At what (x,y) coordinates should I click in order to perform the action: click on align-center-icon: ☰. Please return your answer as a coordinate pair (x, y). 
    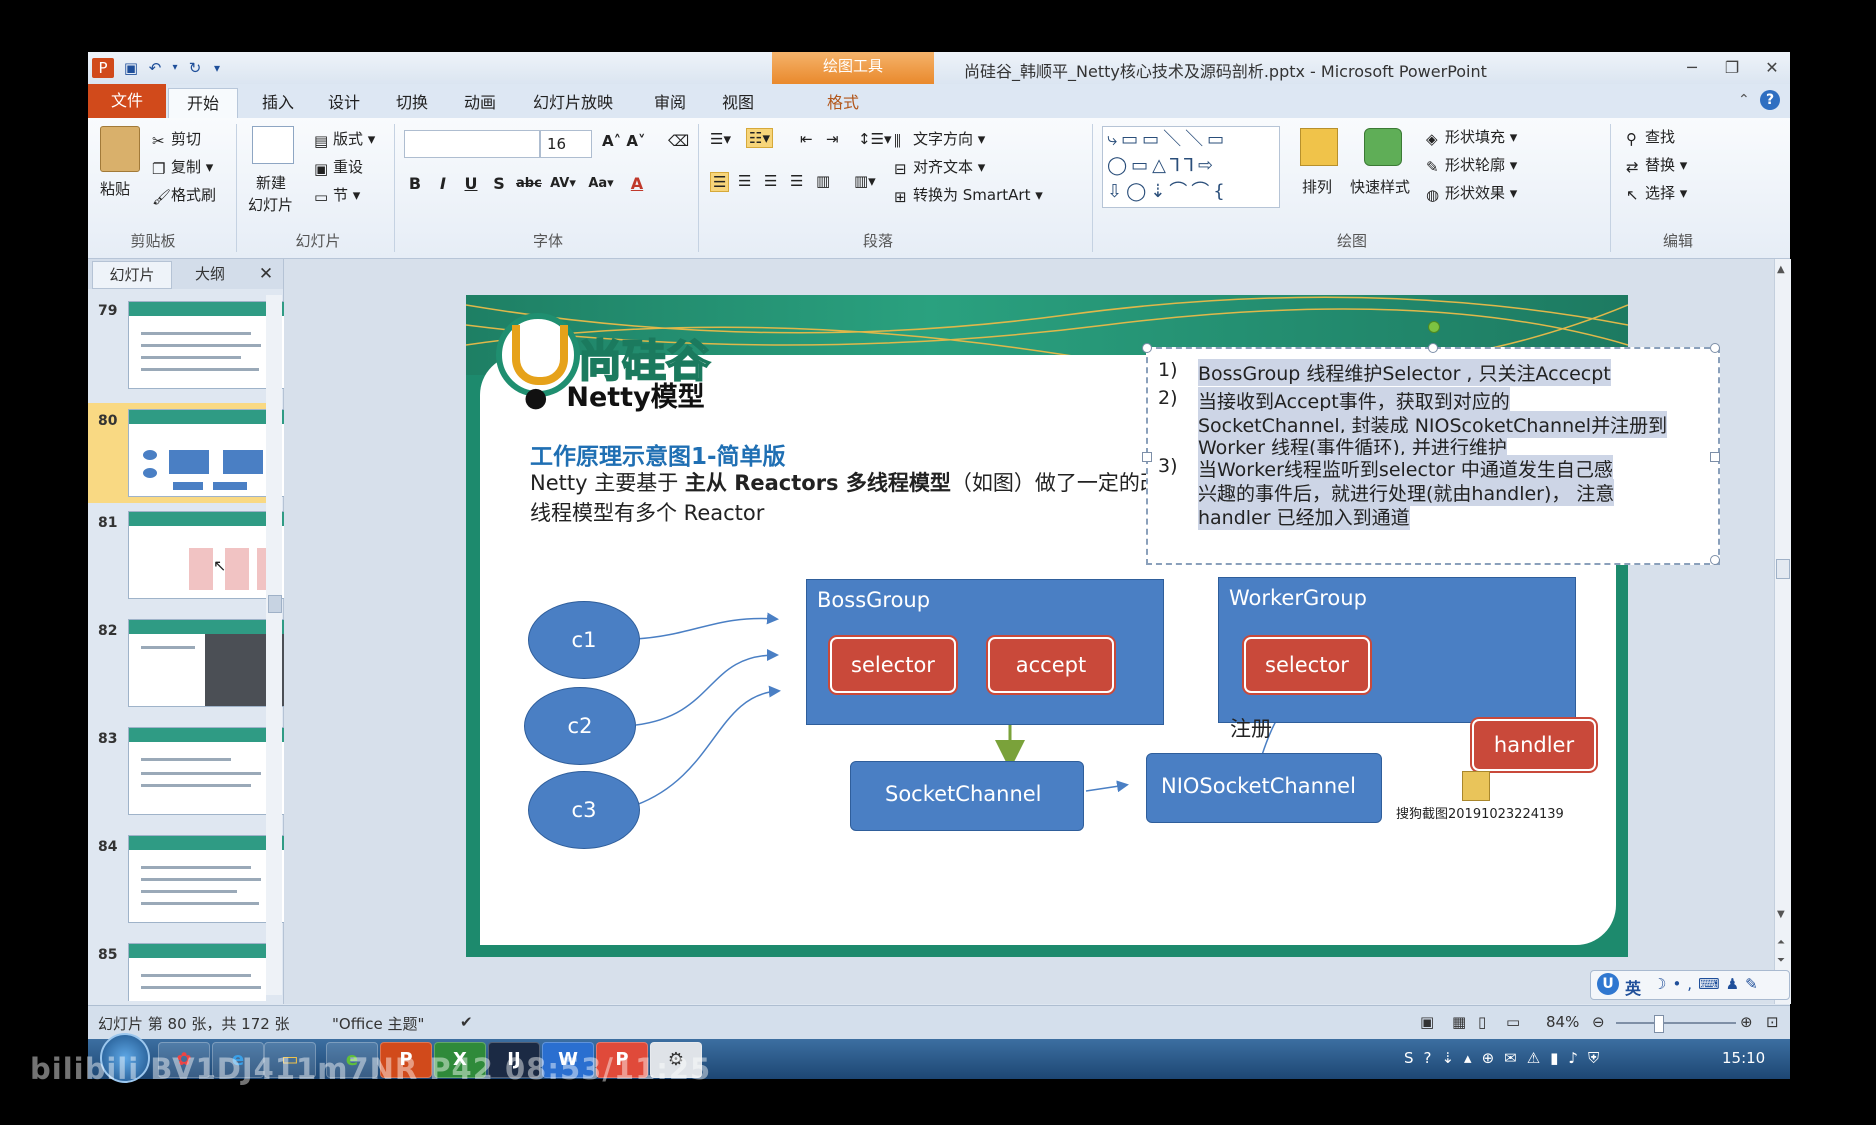
    Looking at the image, I should click on (744, 181).